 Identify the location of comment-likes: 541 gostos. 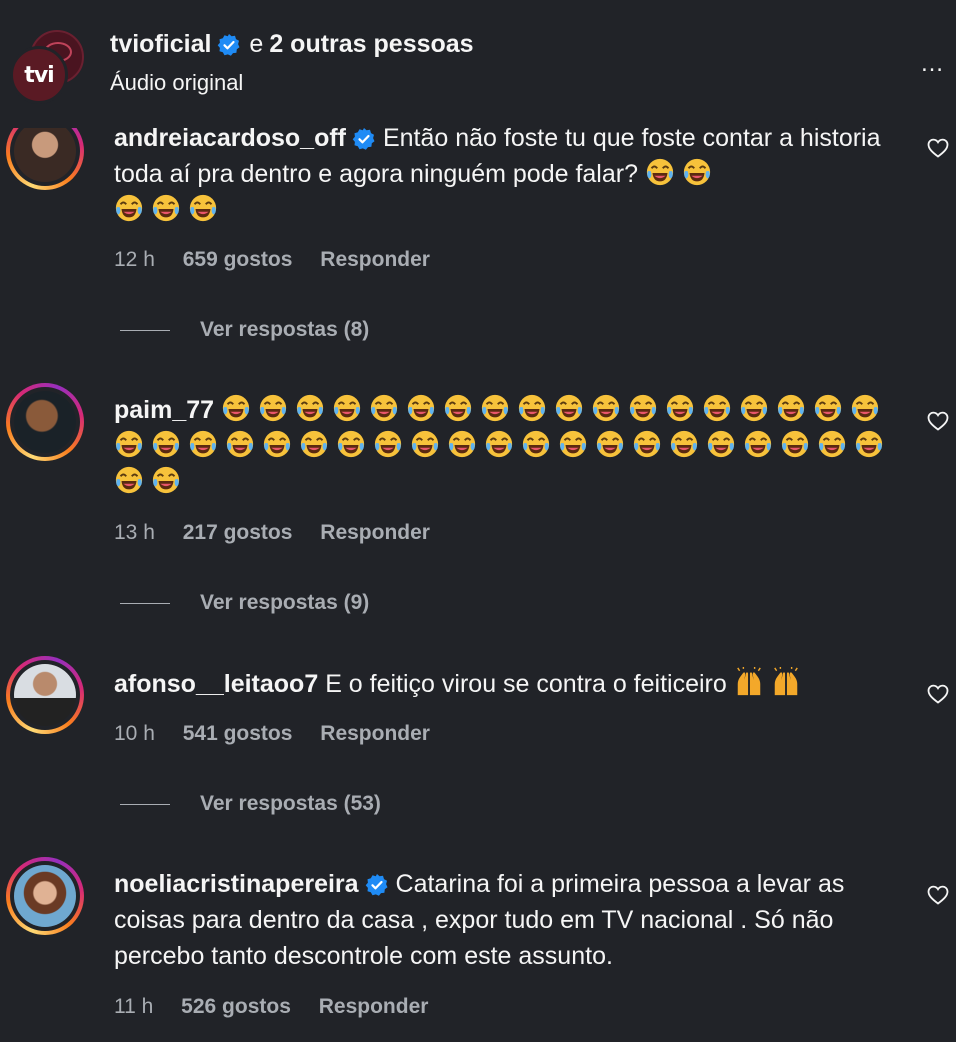
(238, 733).